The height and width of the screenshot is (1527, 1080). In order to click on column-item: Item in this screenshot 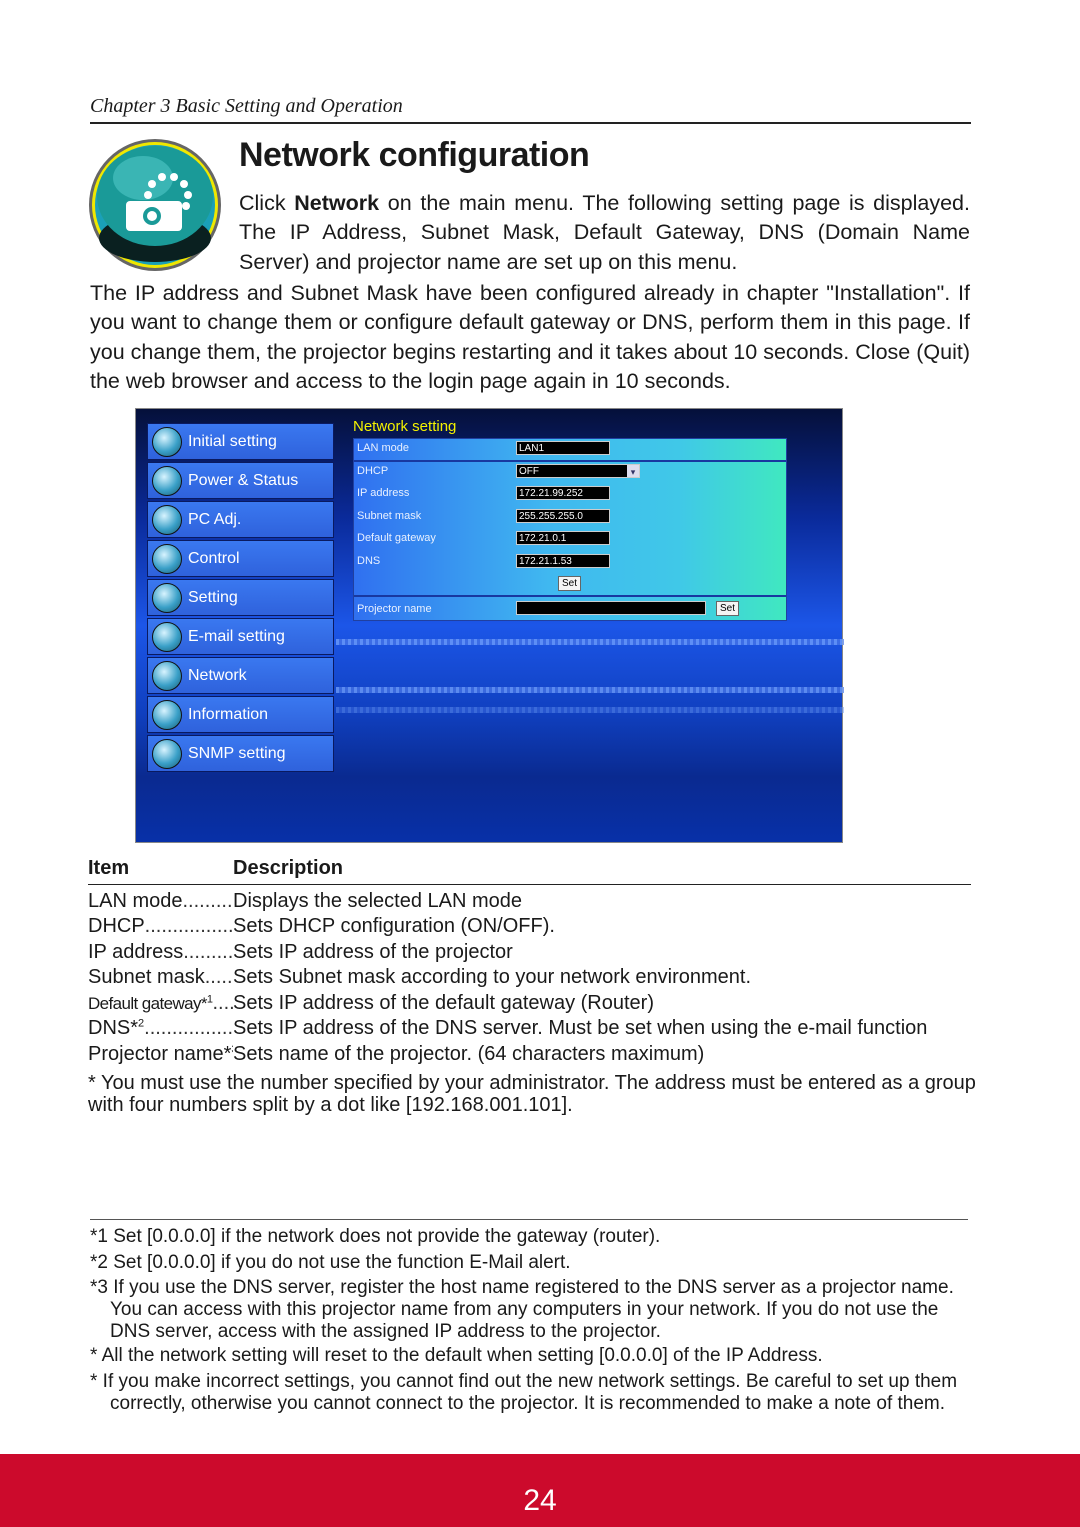, I will do `click(109, 868)`.